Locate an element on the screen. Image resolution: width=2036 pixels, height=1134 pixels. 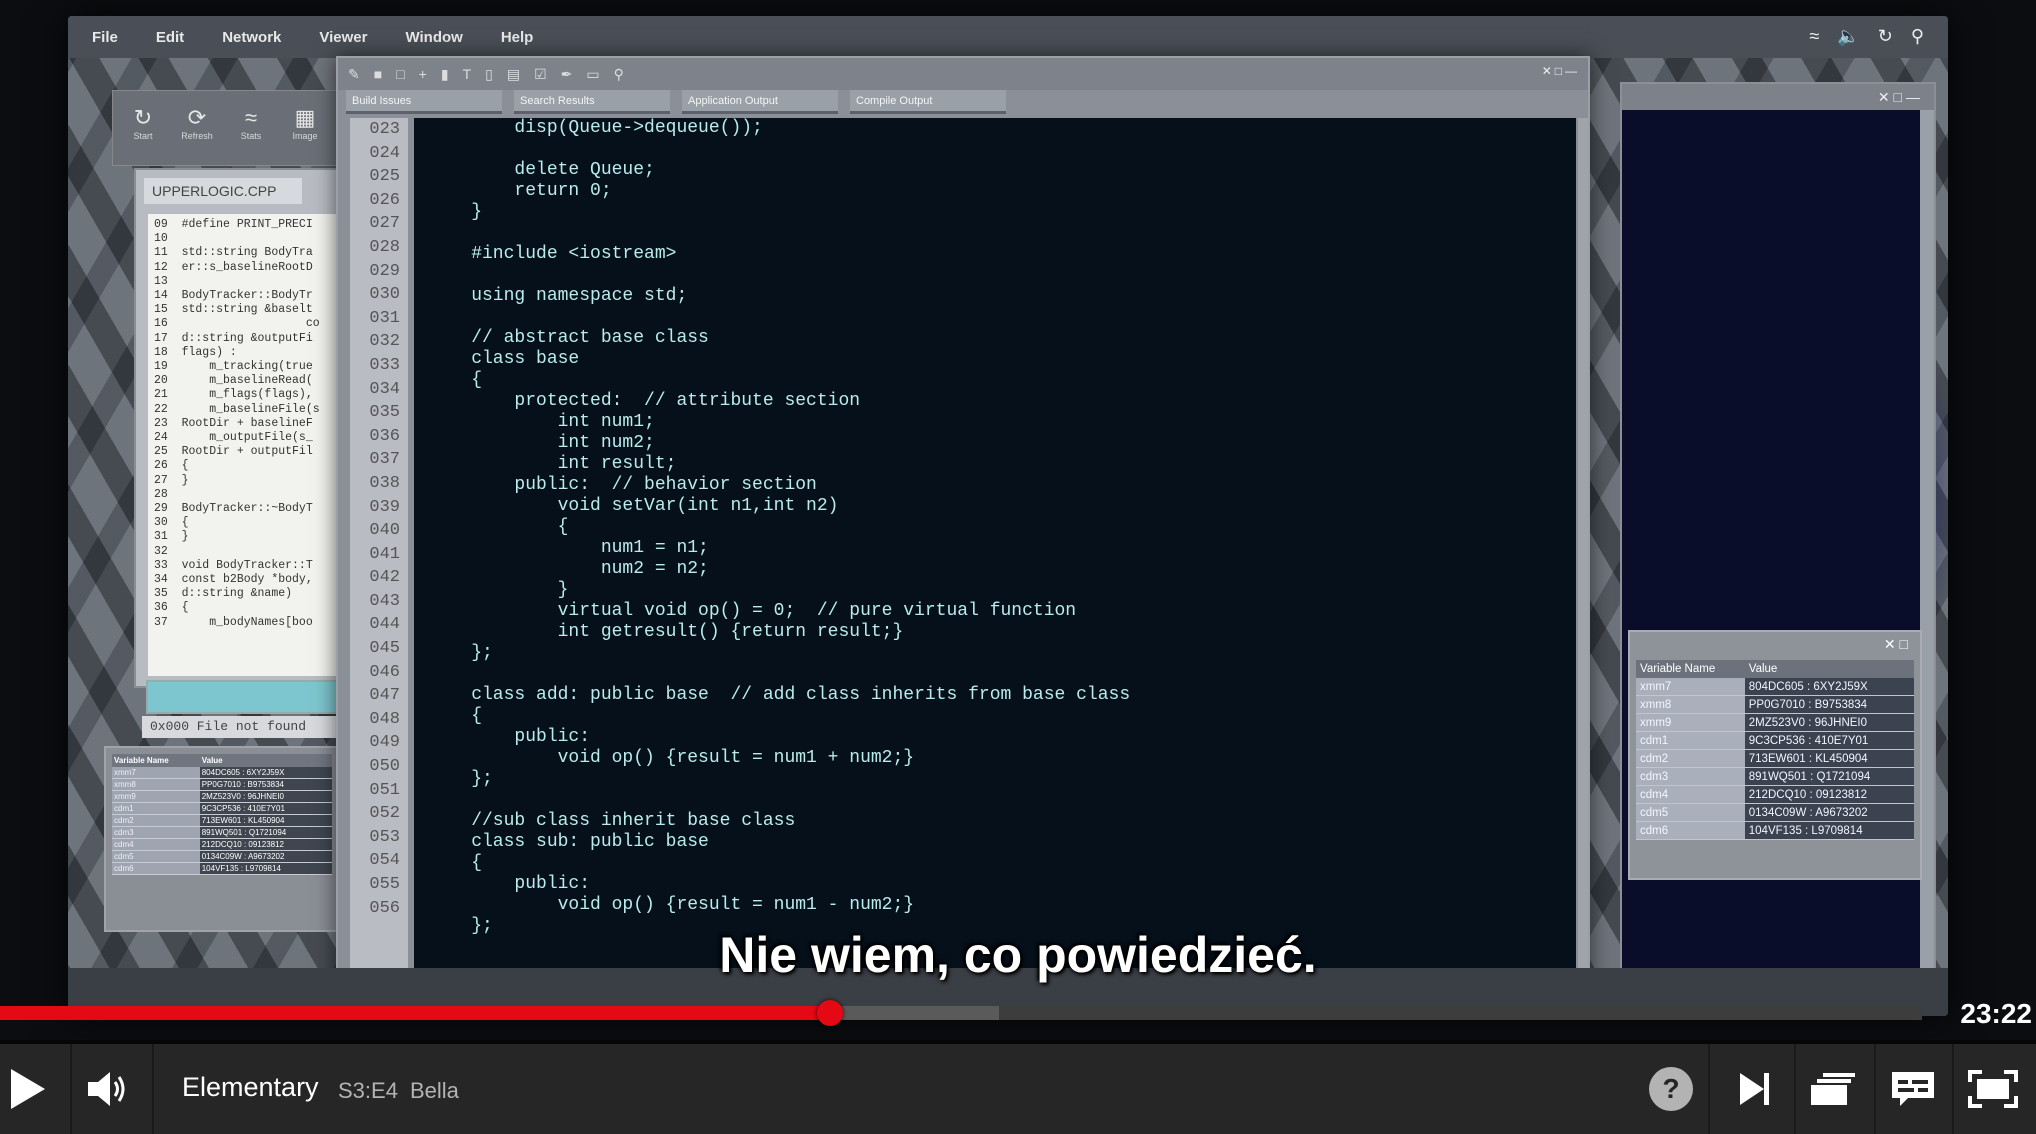
variable-row: xmm7 804DC605 : 6XY2J59X is located at coordinates (222, 773).